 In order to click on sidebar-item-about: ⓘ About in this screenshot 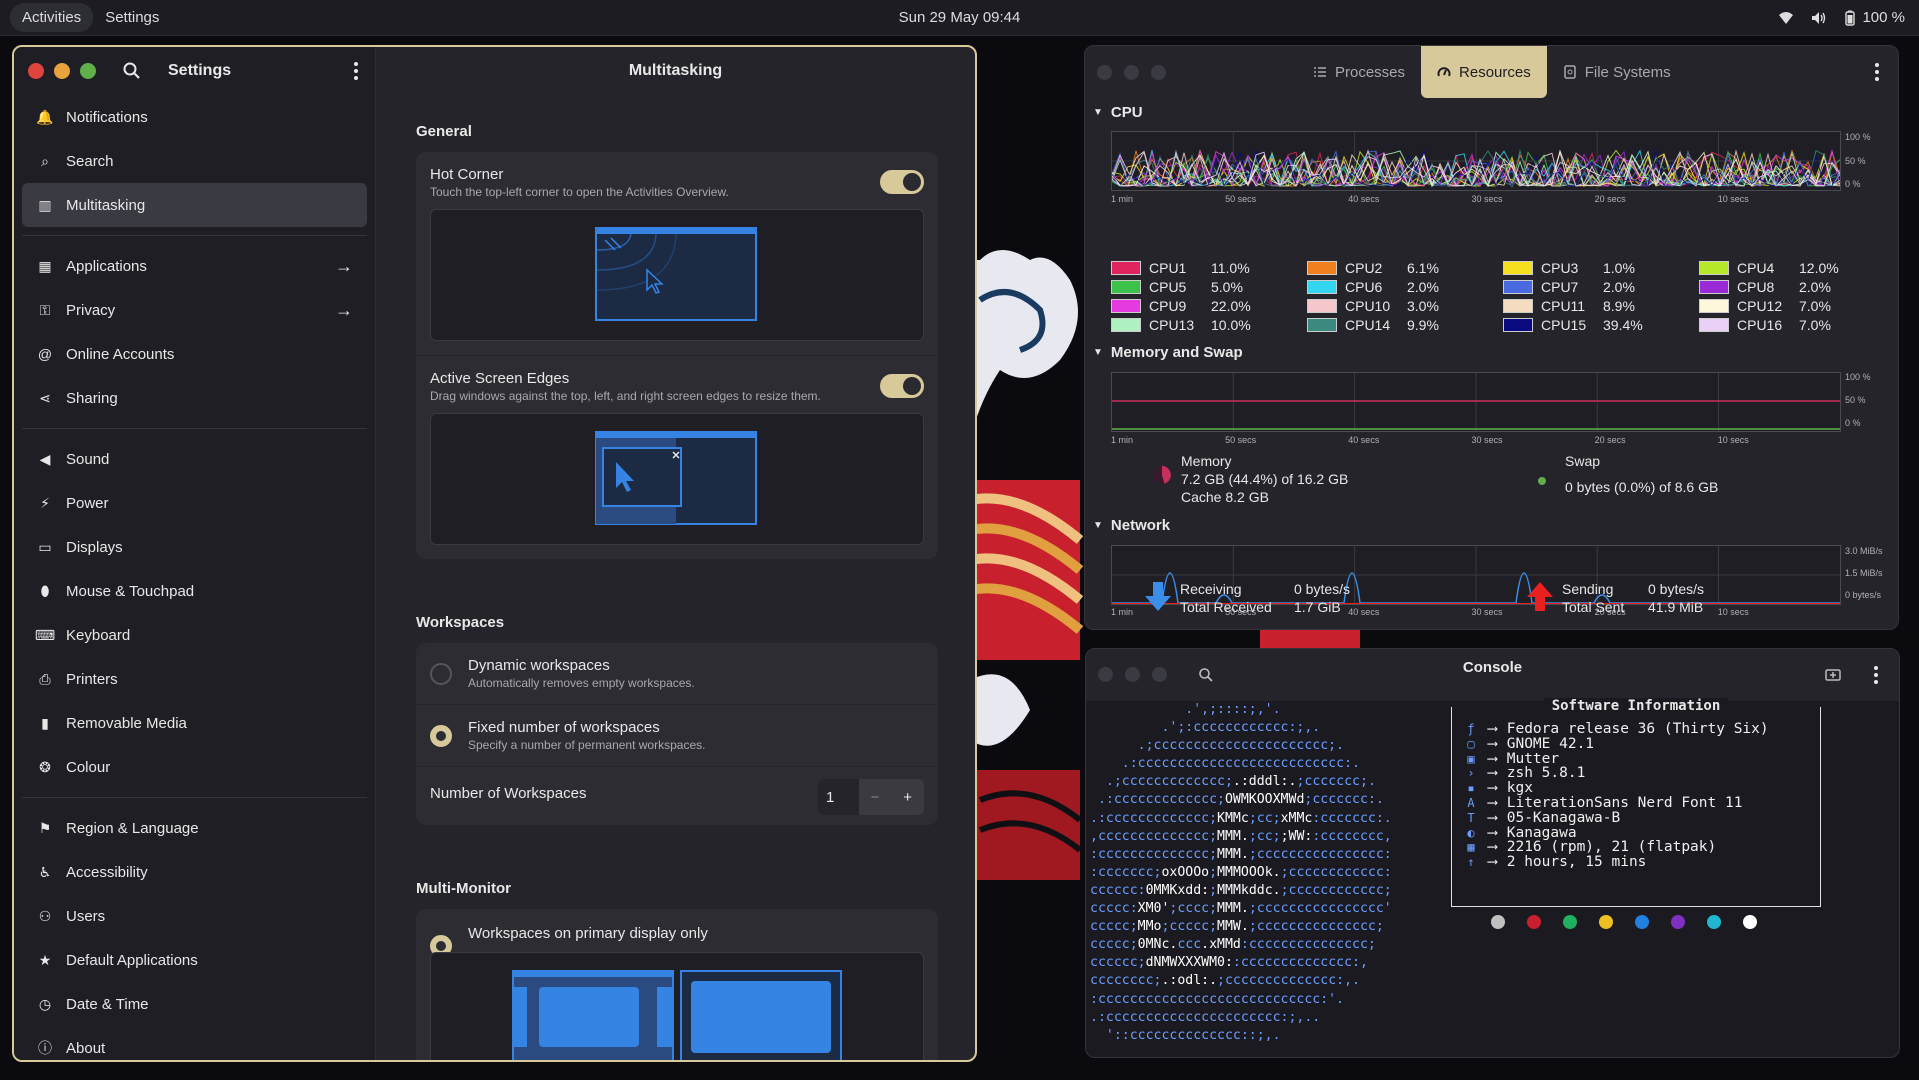, I will do `click(194, 1043)`.